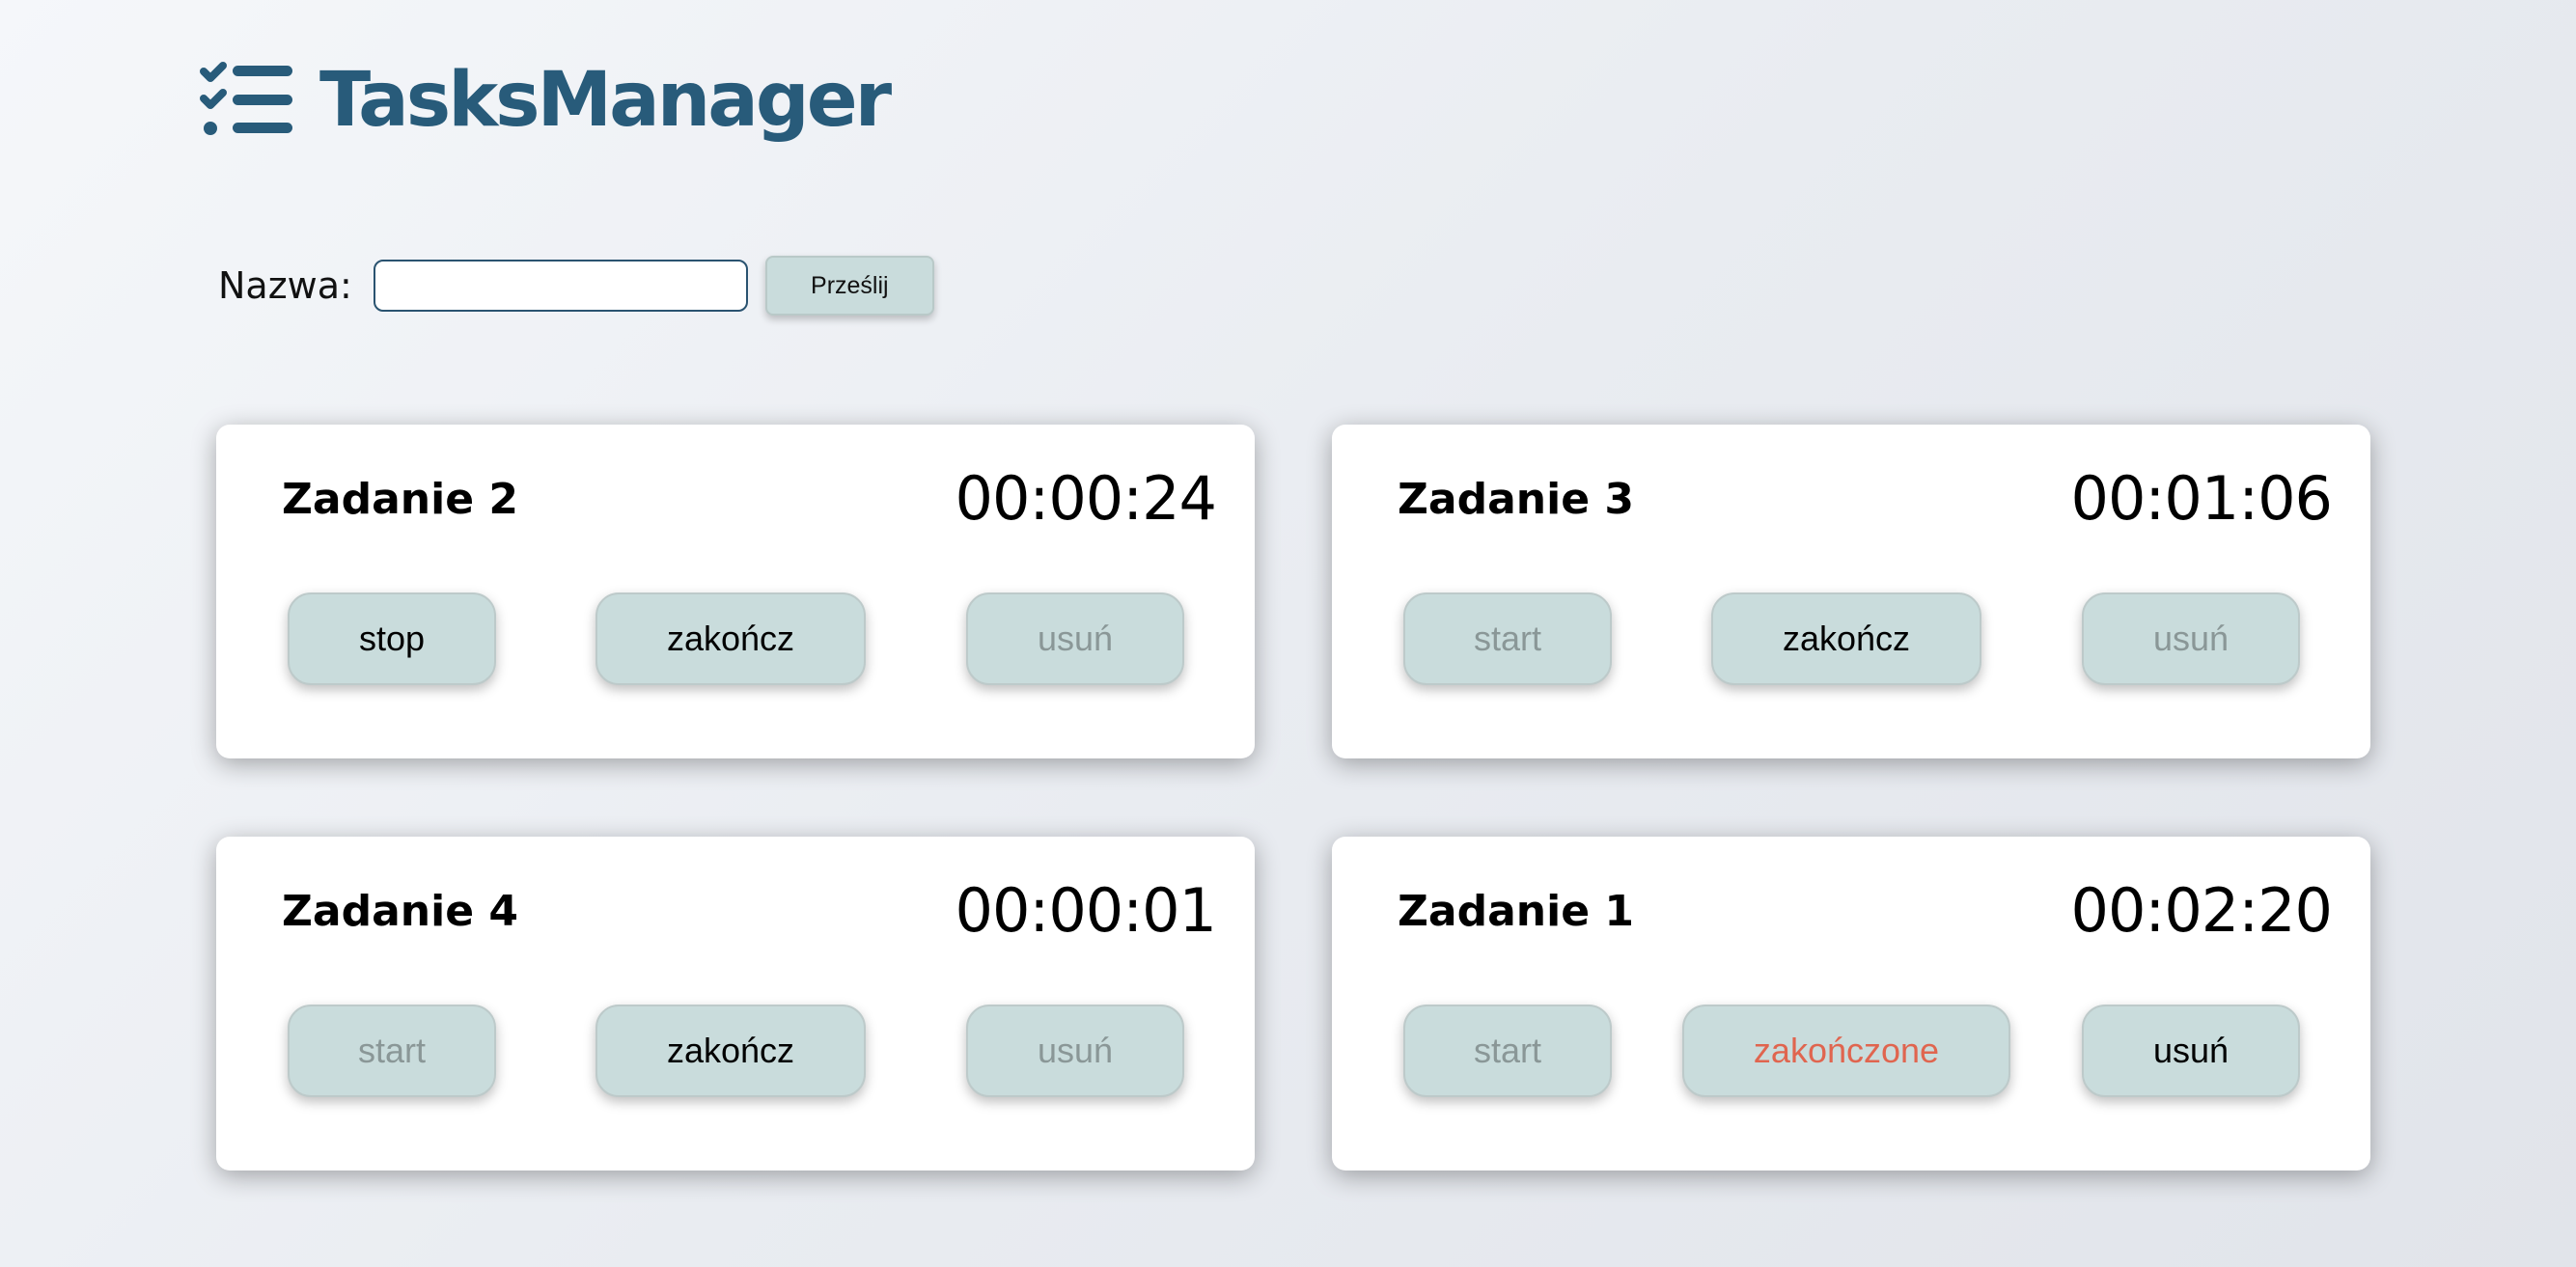  What do you see at coordinates (285, 285) in the screenshot?
I see `name-label: Nazwa:` at bounding box center [285, 285].